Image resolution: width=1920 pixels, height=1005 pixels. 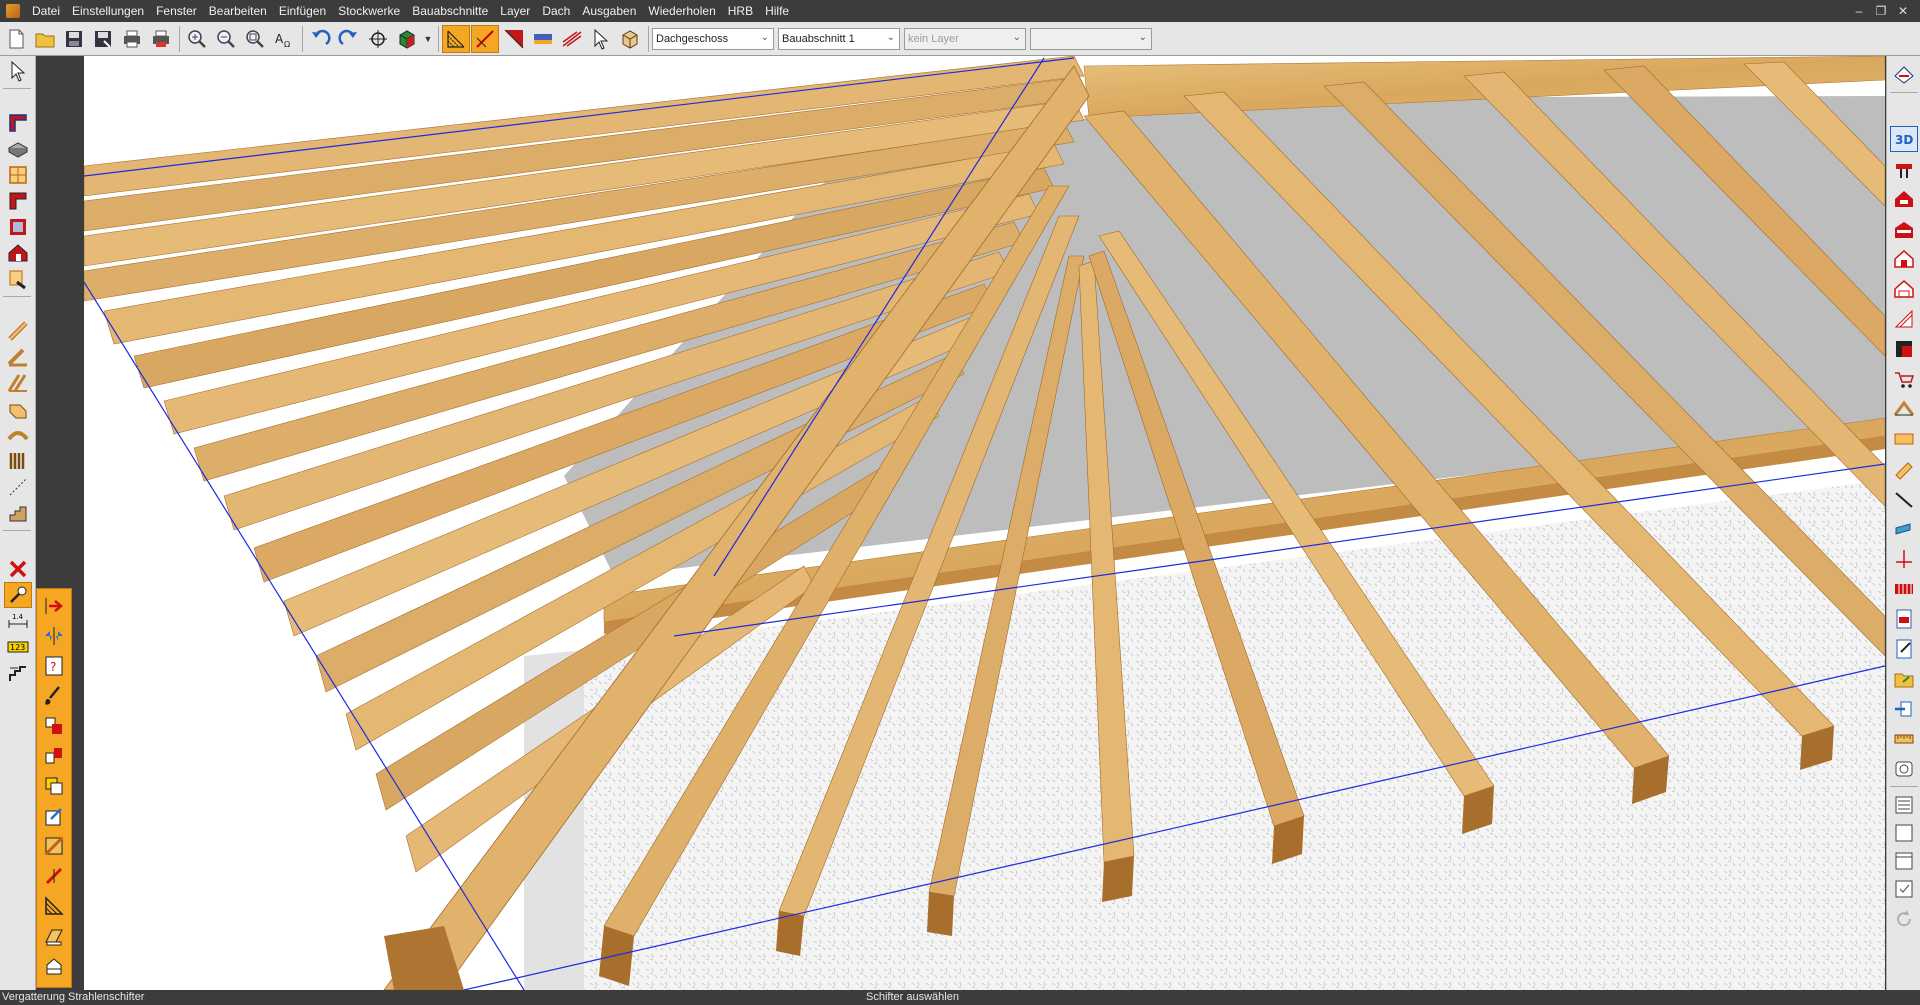 What do you see at coordinates (514, 39) in the screenshot?
I see `roof-red-button` at bounding box center [514, 39].